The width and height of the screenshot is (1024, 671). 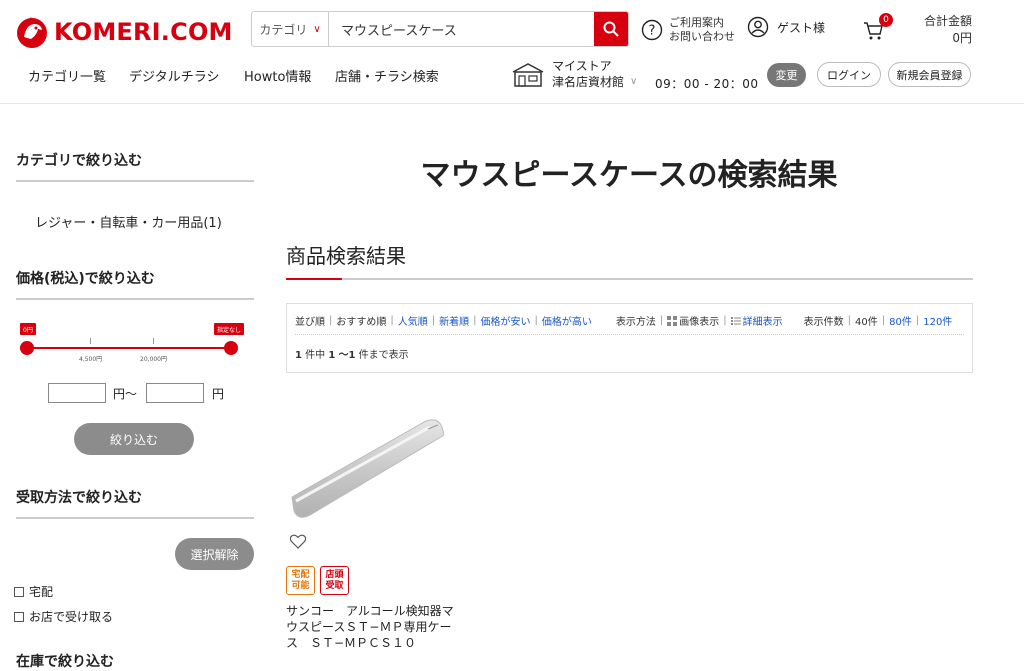 I want to click on account-link: ゲスト様, so click(x=786, y=27).